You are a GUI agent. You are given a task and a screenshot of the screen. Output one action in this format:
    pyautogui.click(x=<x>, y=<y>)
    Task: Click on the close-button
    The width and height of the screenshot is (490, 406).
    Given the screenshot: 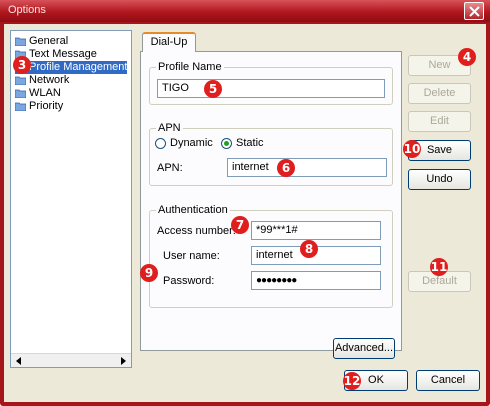 What is the action you would take?
    pyautogui.click(x=474, y=11)
    